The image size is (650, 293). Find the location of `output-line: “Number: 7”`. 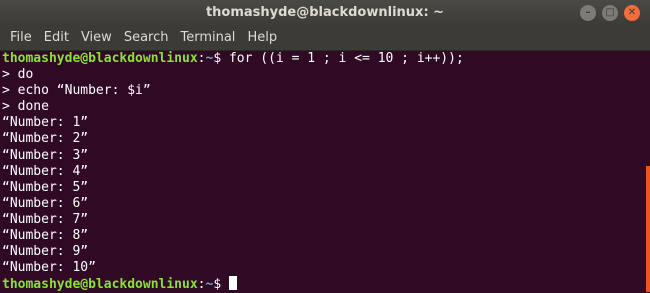

output-line: “Number: 7” is located at coordinates (45, 219).